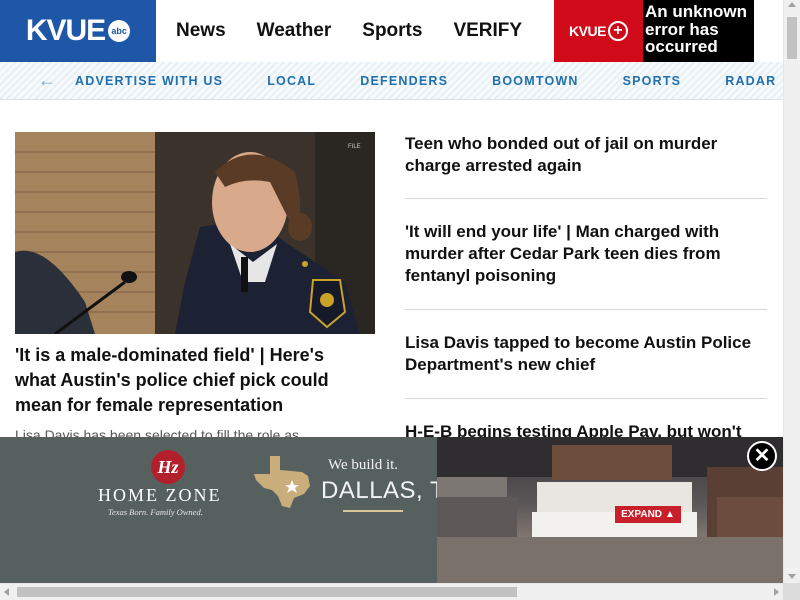 Image resolution: width=800 pixels, height=600 pixels. I want to click on expand-label: EXPAND, so click(642, 514).